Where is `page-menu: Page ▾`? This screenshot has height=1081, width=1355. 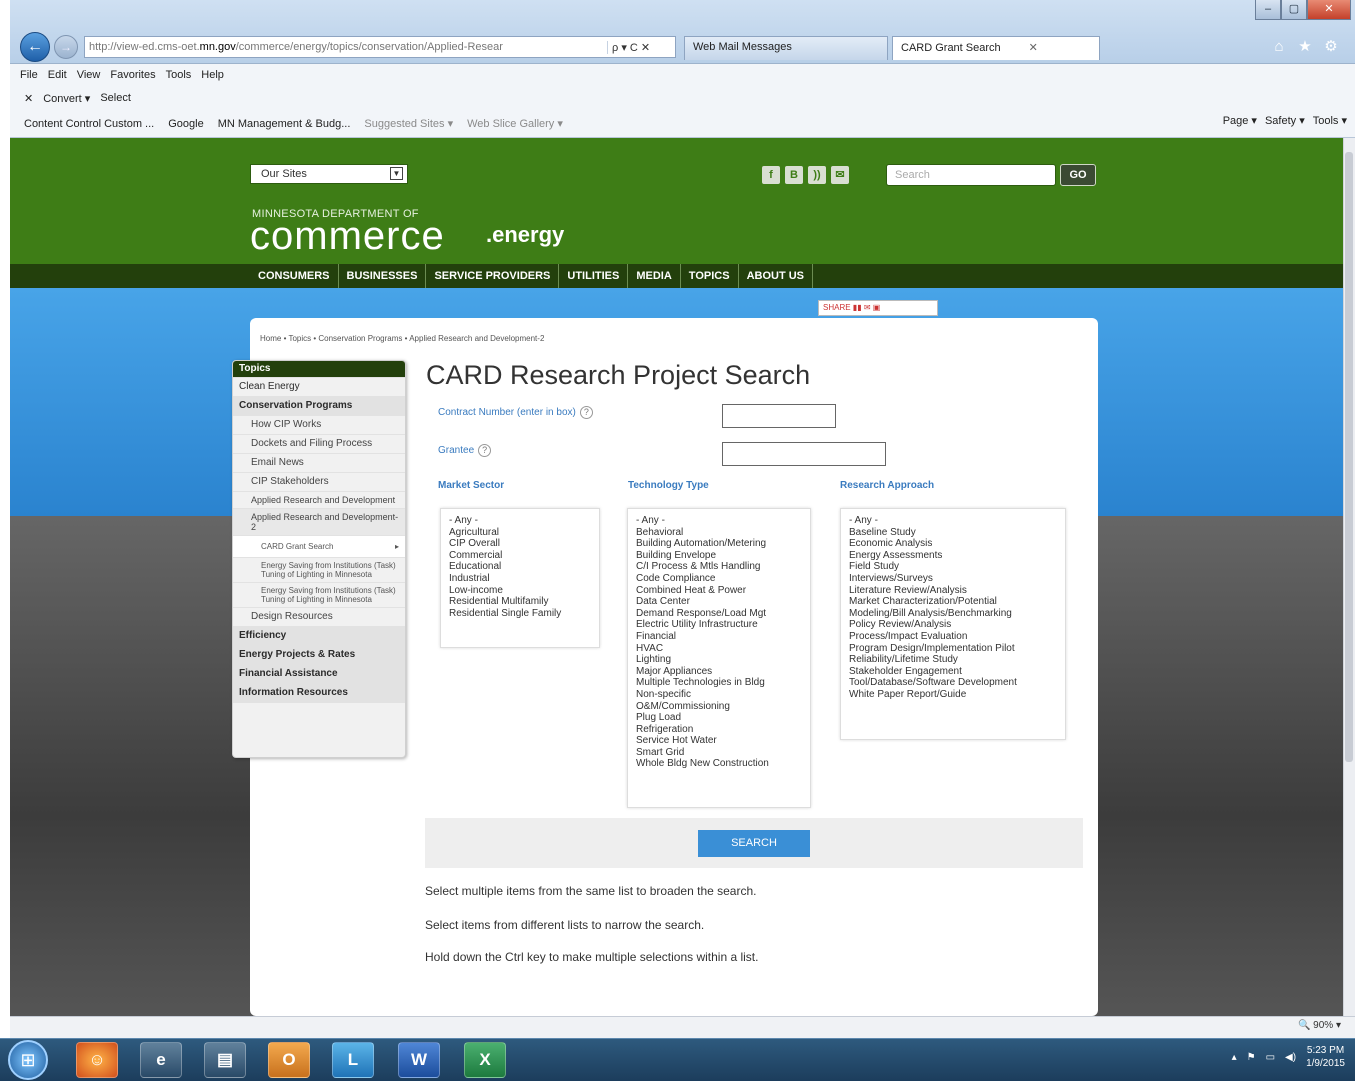 page-menu: Page ▾ is located at coordinates (1240, 120).